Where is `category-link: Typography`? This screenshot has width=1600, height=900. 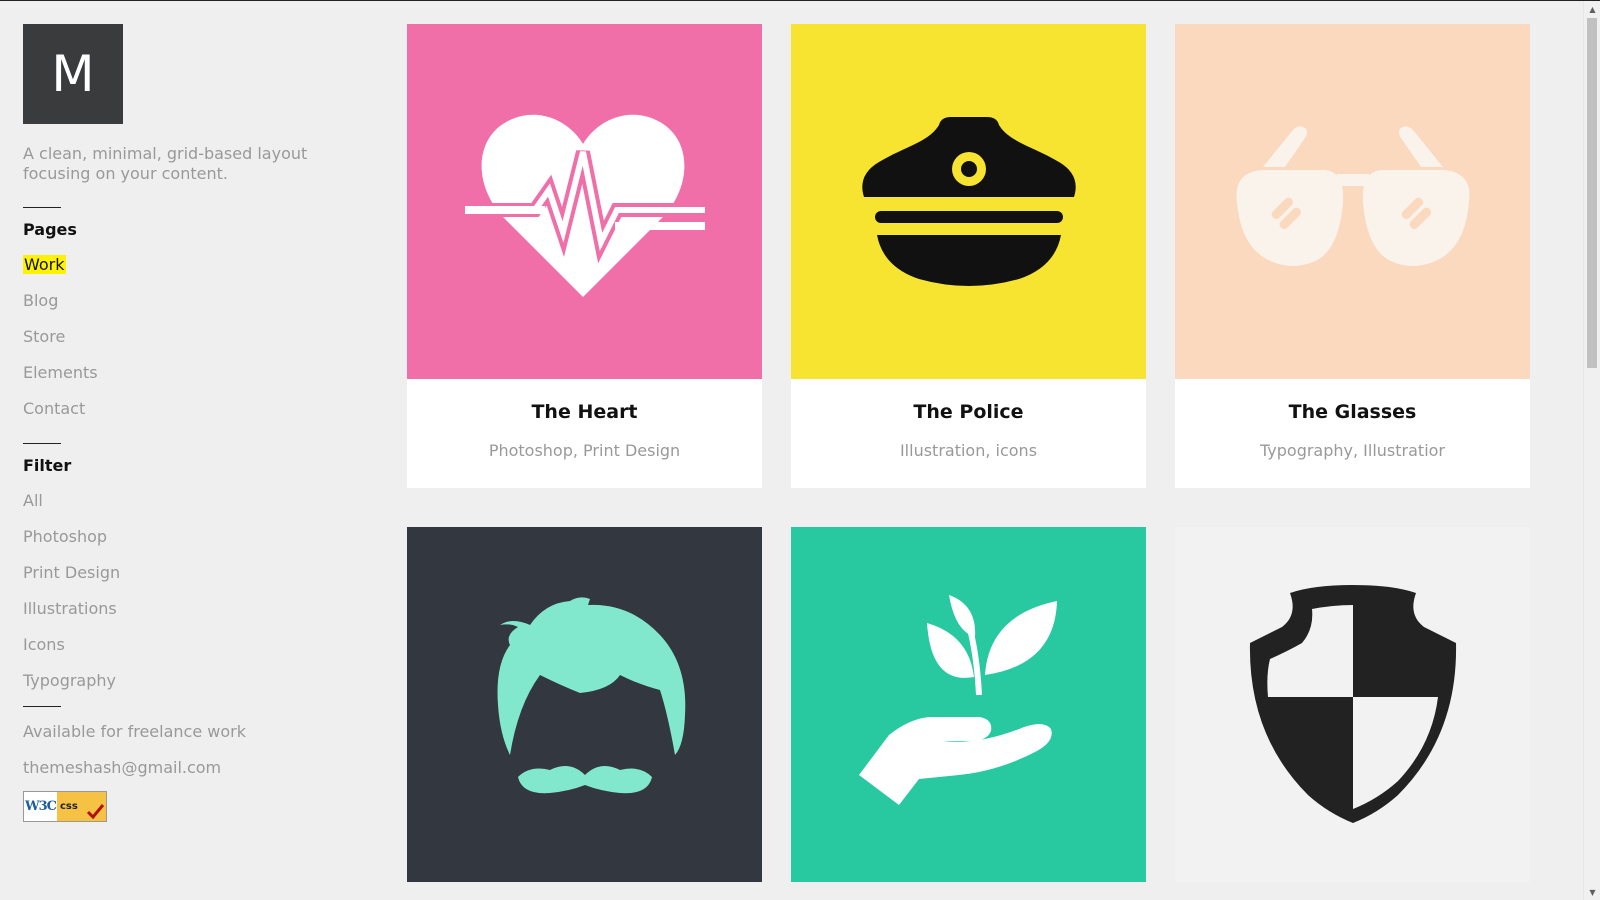 category-link: Typography is located at coordinates (1306, 450).